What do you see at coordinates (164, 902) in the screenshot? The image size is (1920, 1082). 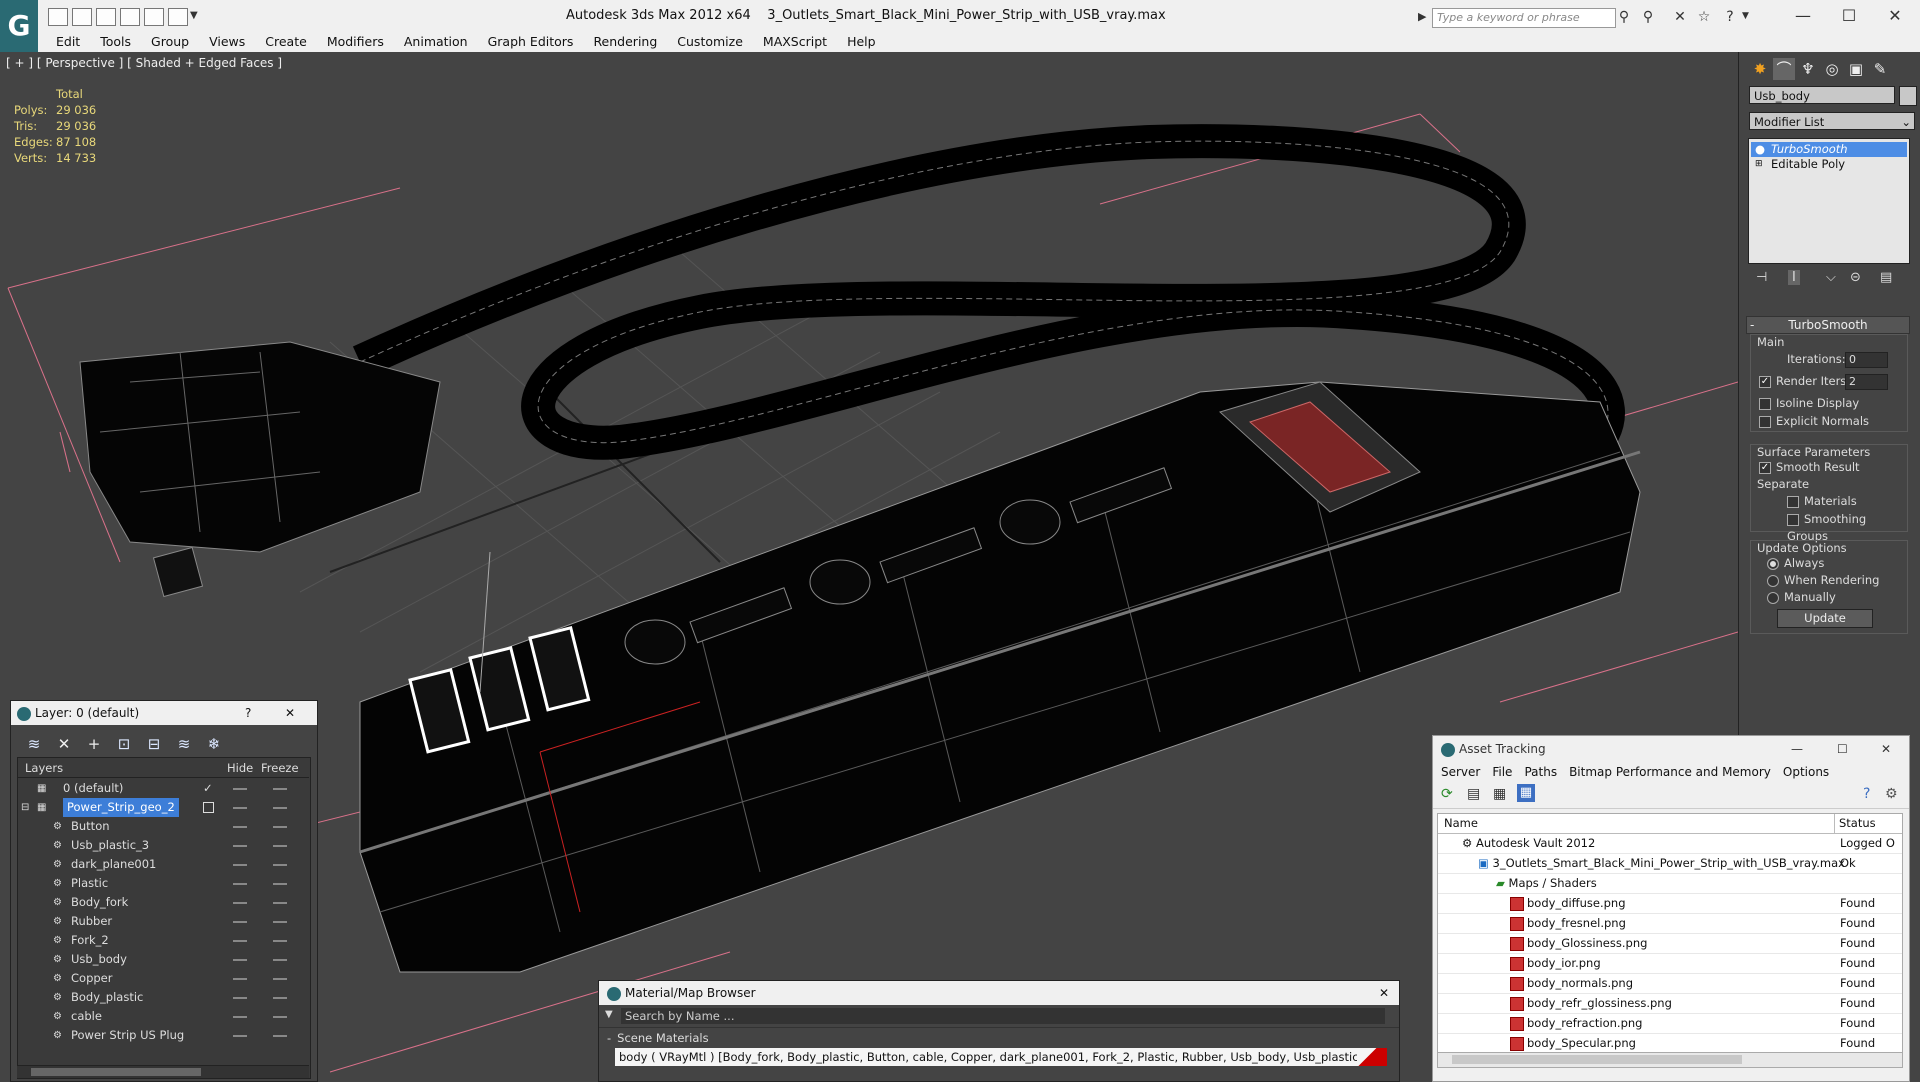 I see `layer-object-row: ⚙ Body_fork` at bounding box center [164, 902].